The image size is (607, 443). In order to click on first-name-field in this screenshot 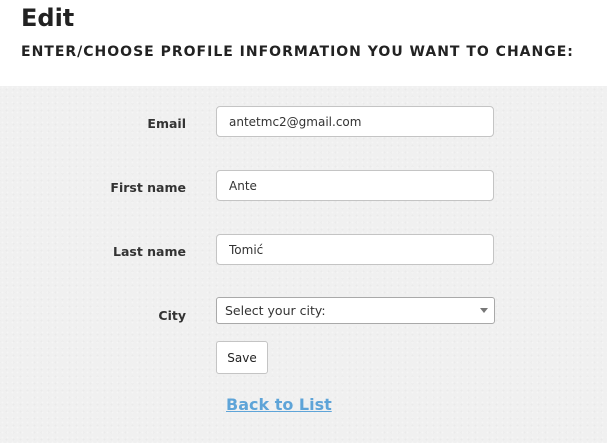, I will do `click(355, 185)`.